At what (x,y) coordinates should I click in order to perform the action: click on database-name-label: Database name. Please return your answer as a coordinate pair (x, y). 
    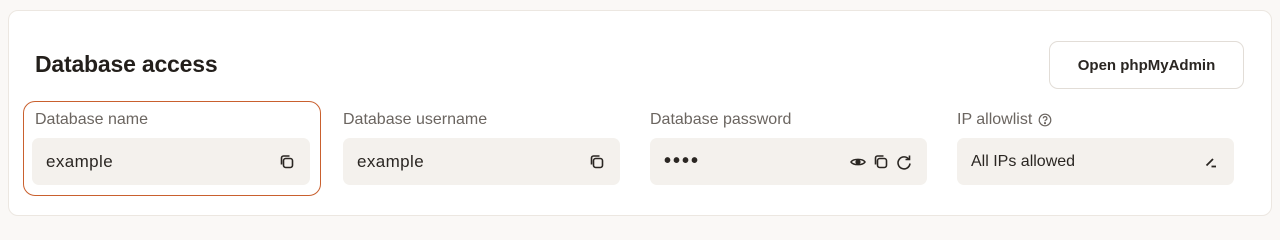
    Looking at the image, I should click on (91, 119).